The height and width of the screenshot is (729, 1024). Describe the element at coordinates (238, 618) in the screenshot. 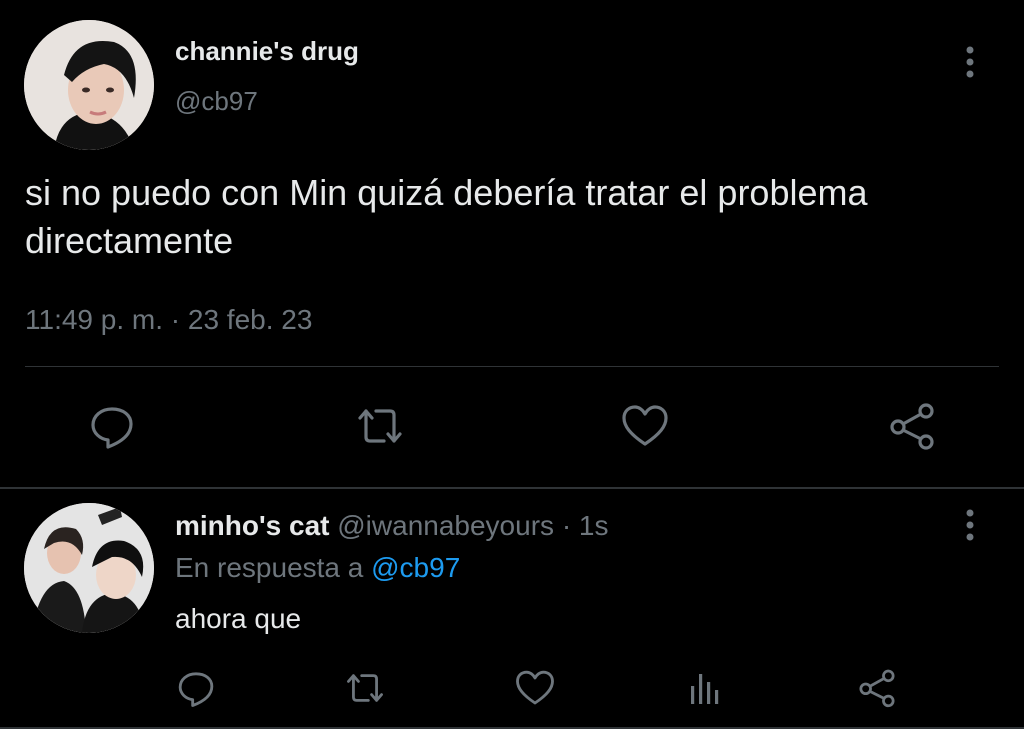

I see `reply-text: ahora que` at that location.